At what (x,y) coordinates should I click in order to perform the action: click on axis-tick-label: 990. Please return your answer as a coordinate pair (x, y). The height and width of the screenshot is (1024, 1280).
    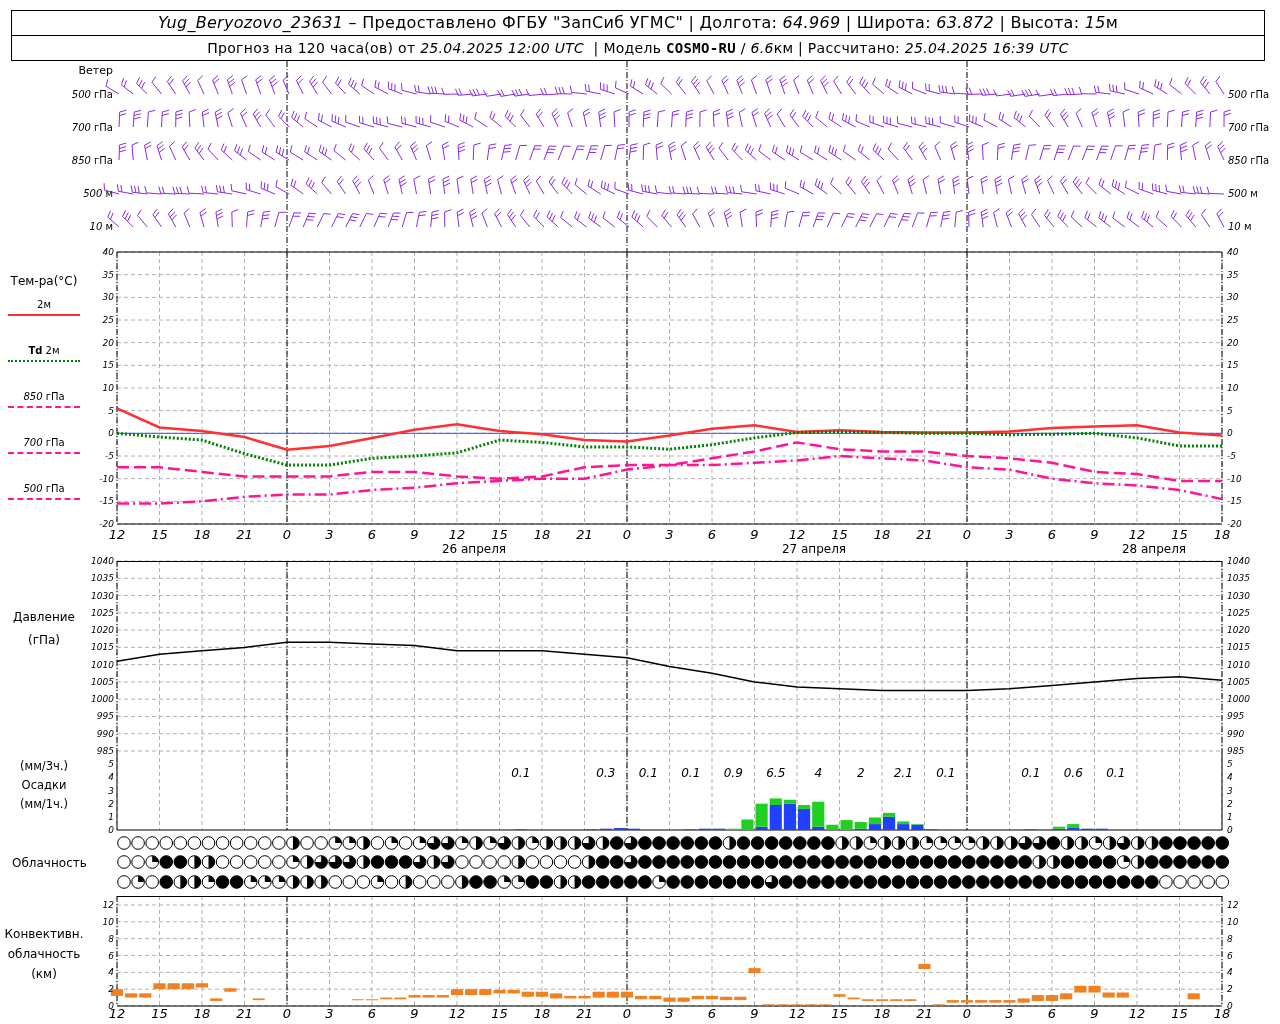
    Looking at the image, I should click on (1236, 733).